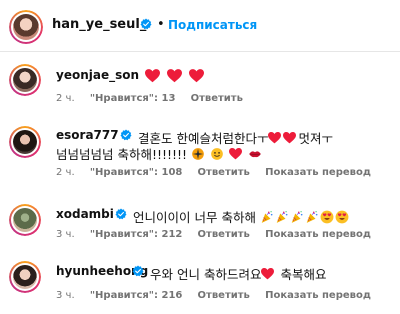 Image resolution: width=400 pixels, height=314 pixels. What do you see at coordinates (26, 27) in the screenshot?
I see `author-avatar` at bounding box center [26, 27].